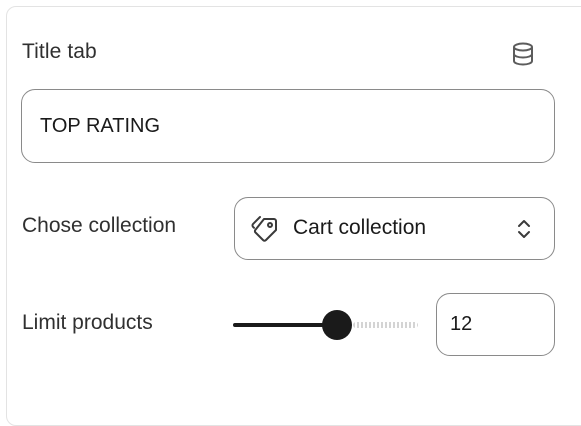 The width and height of the screenshot is (581, 426). I want to click on select-arrows-icon, so click(524, 229).